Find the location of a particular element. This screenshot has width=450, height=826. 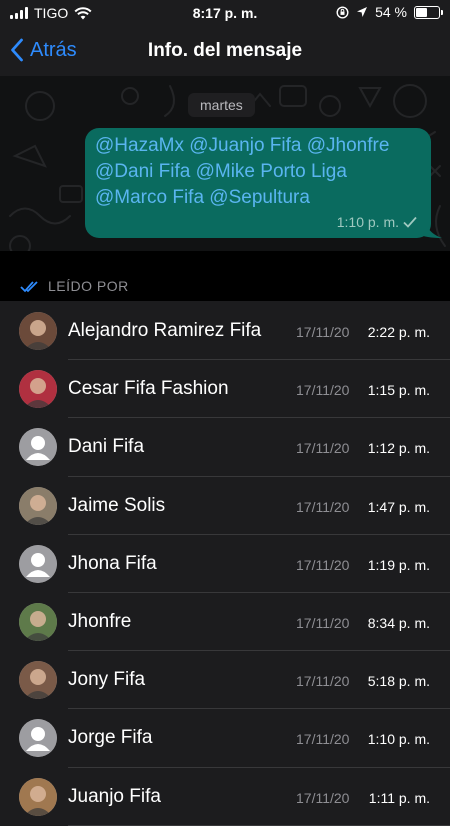

double-check-icon is located at coordinates (29, 286).